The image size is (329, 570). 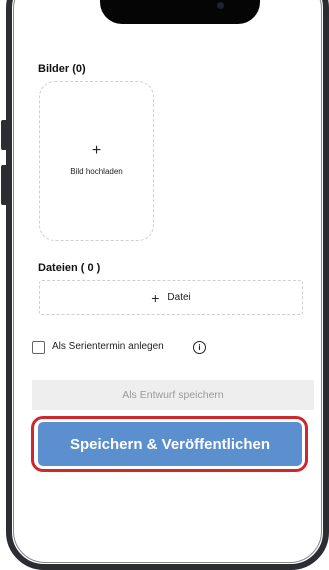 I want to click on images-section-label: Bilder (0), so click(x=62, y=69).